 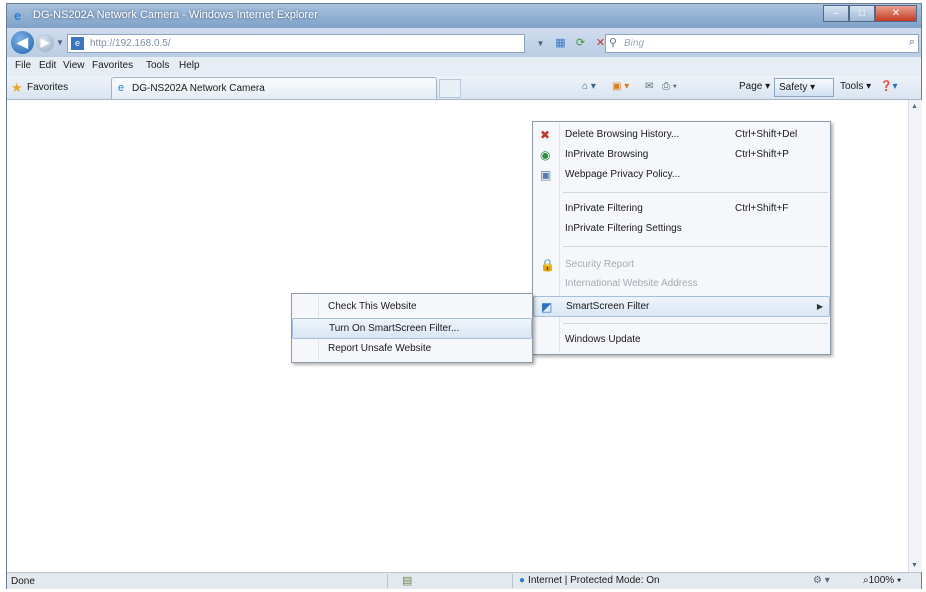 What do you see at coordinates (450, 88) in the screenshot?
I see `new-tab-button` at bounding box center [450, 88].